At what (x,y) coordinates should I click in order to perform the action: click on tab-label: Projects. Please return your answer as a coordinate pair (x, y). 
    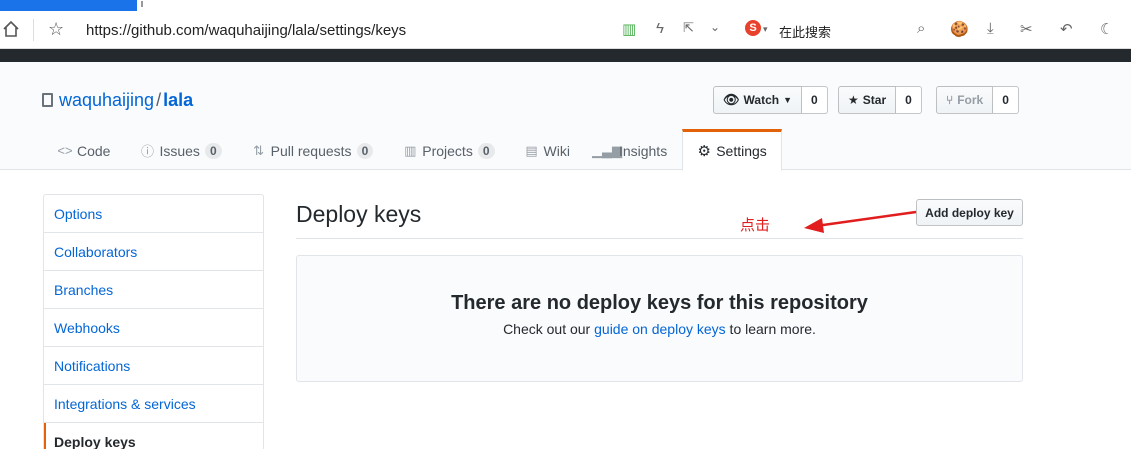
    Looking at the image, I should click on (447, 150).